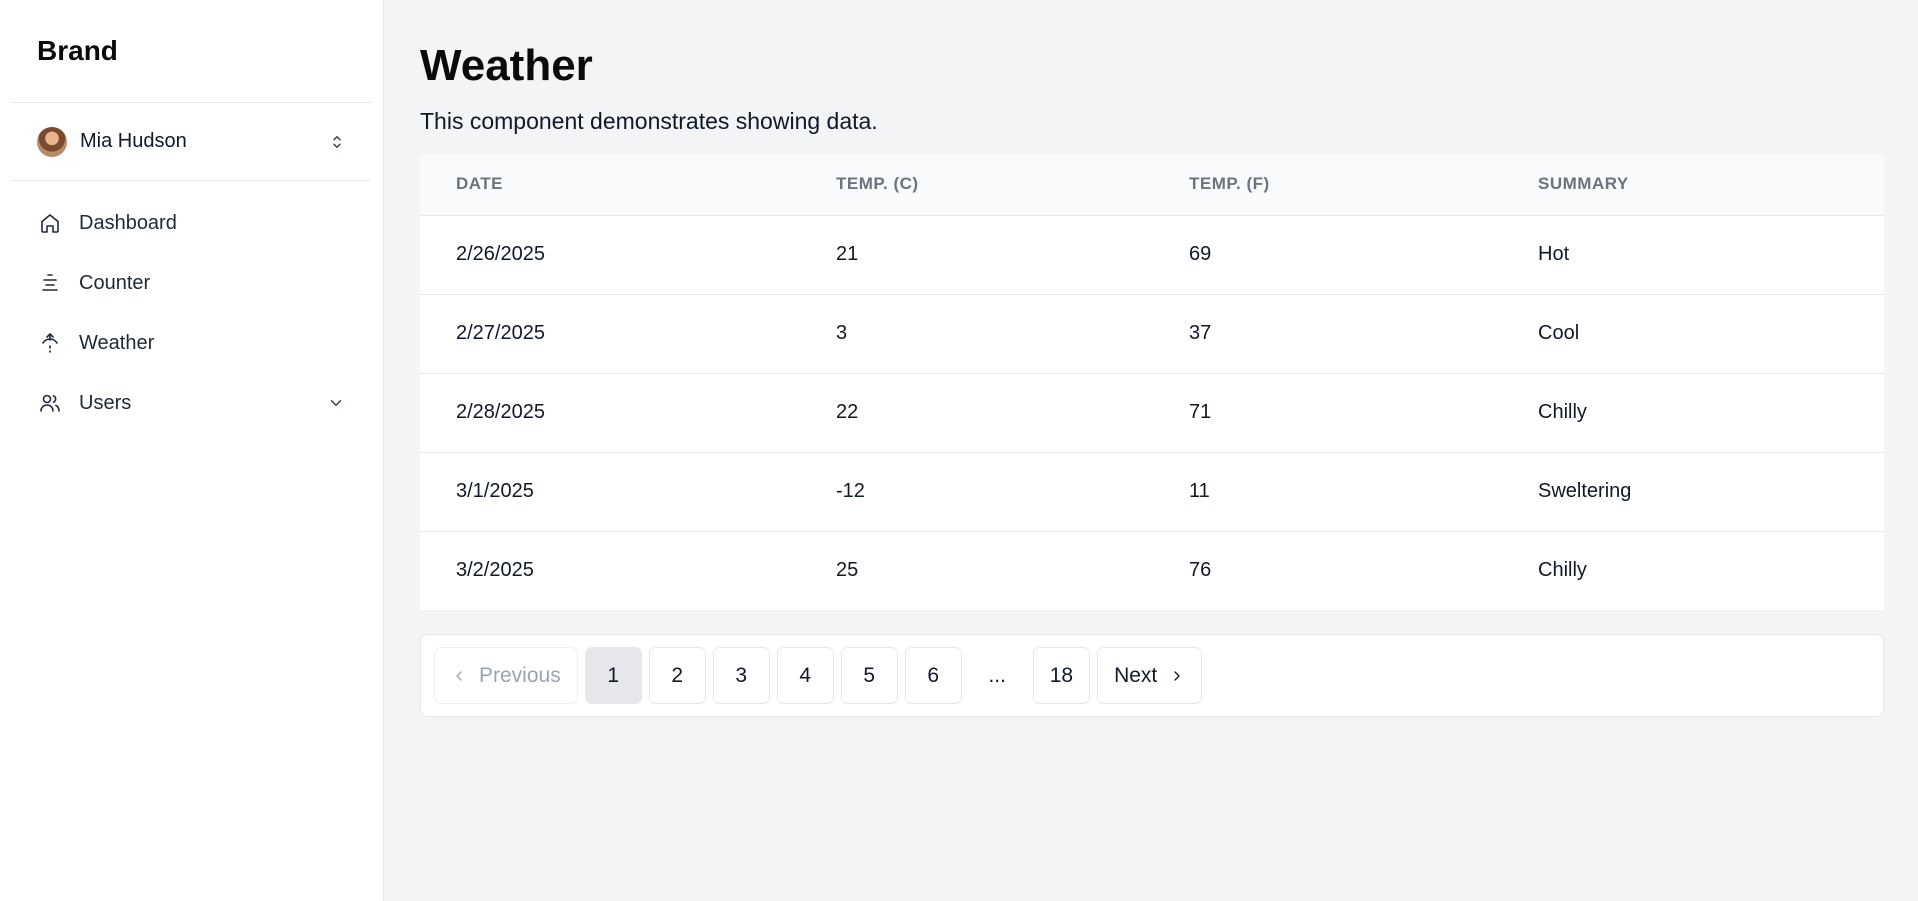 The image size is (1918, 901). What do you see at coordinates (480, 184) in the screenshot?
I see `column-header-date: DATE` at bounding box center [480, 184].